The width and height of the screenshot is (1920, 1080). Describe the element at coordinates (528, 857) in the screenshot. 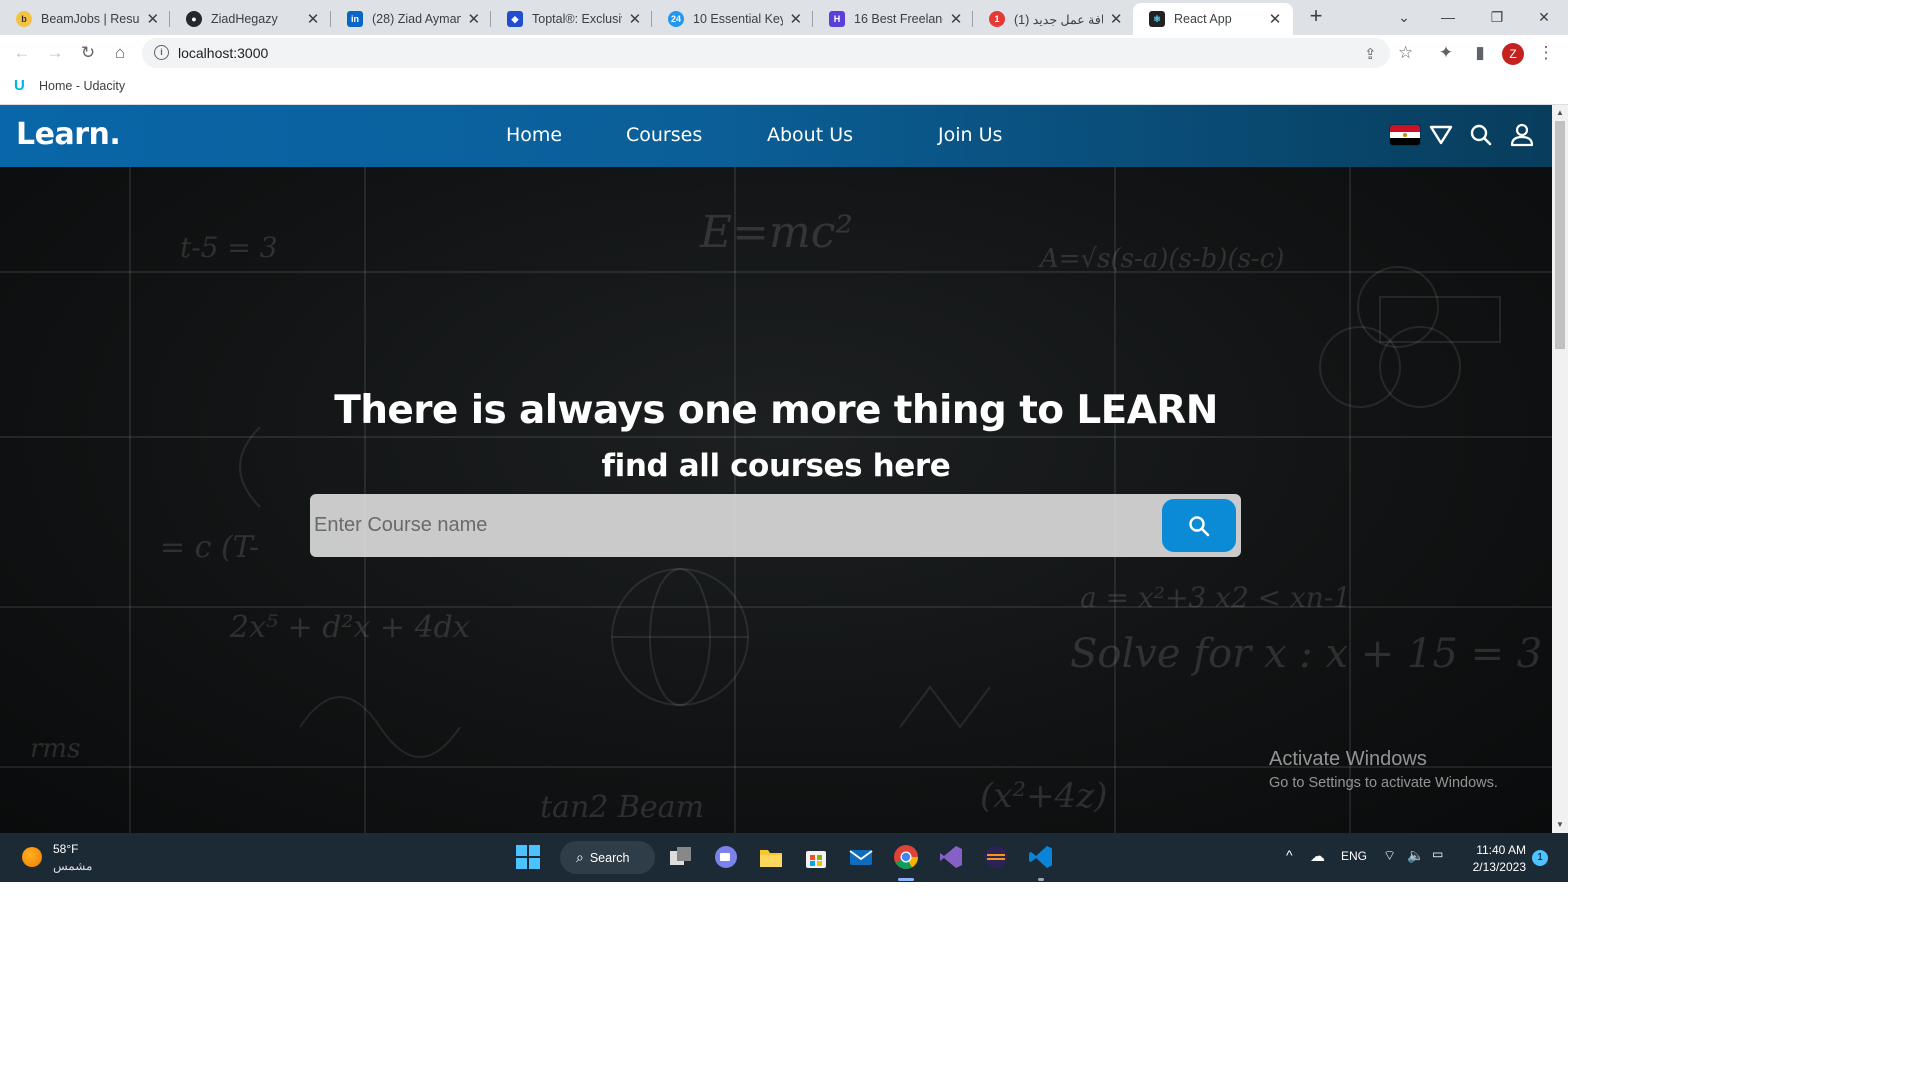

I see `windows-start-icon` at that location.